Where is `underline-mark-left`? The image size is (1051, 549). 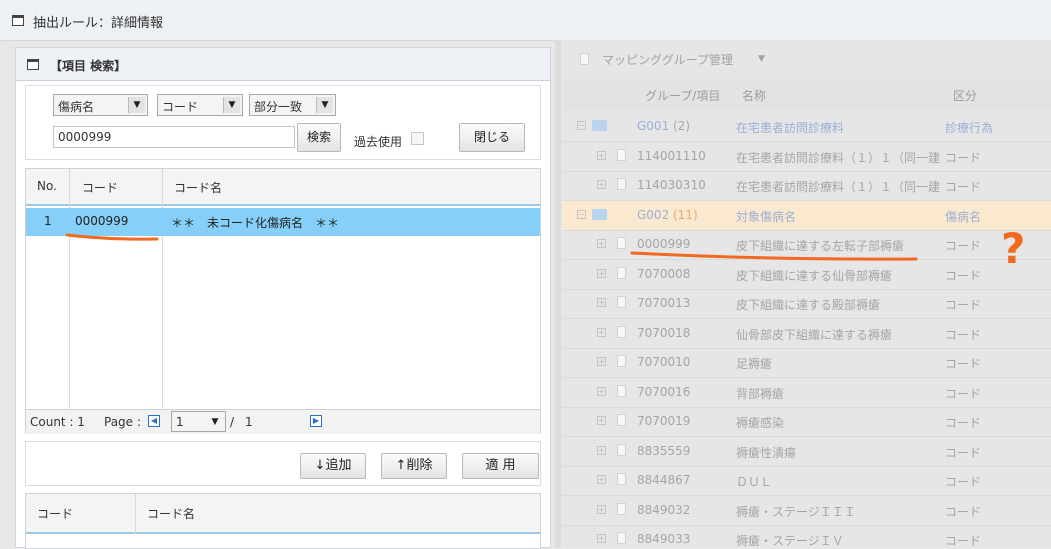
underline-mark-left is located at coordinates (112, 237).